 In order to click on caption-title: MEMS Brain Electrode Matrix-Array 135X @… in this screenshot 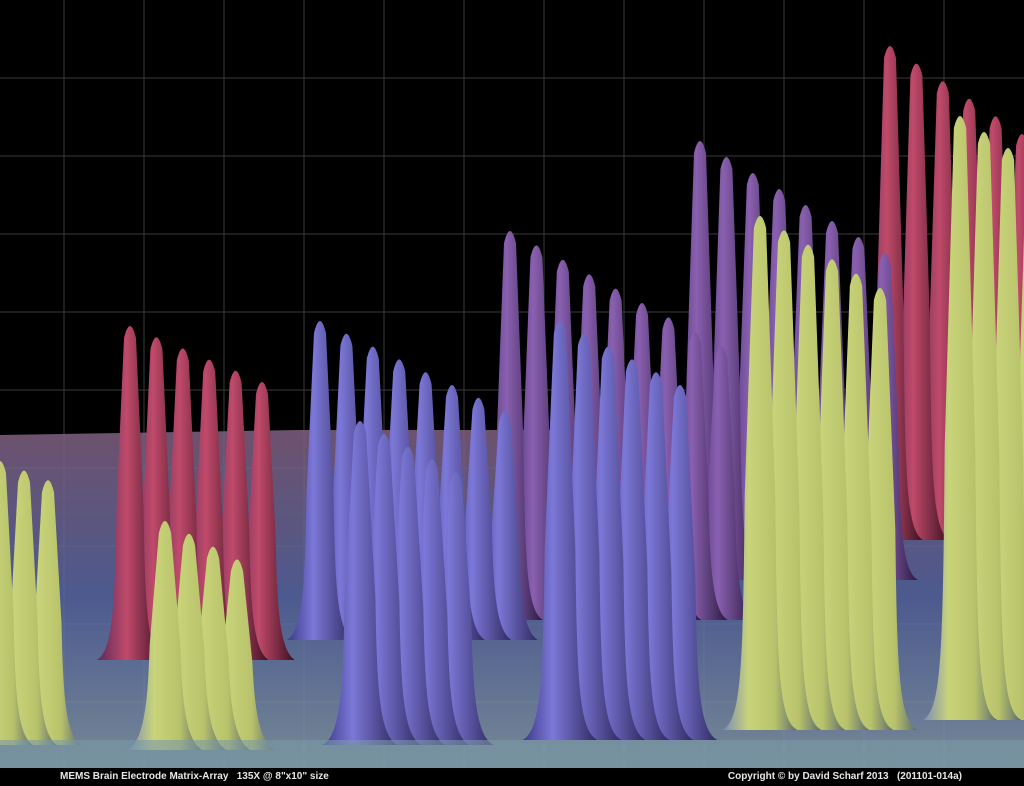, I will do `click(194, 776)`.